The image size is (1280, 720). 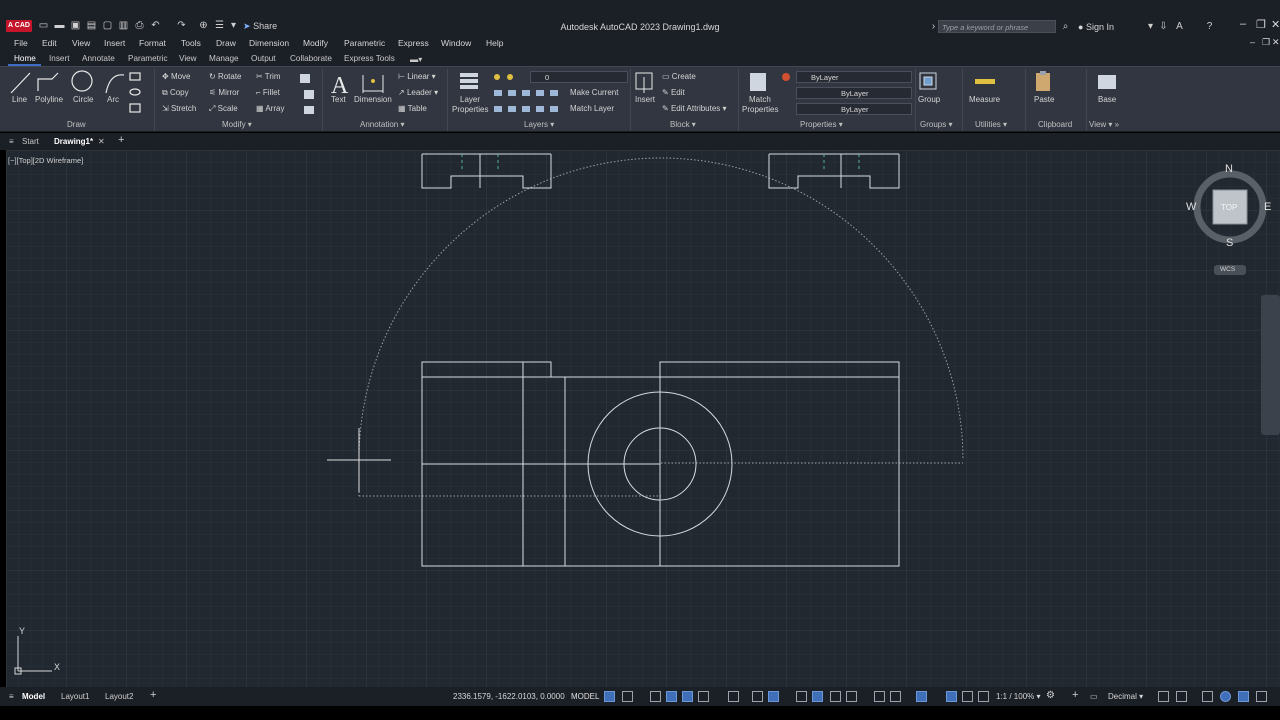 I want to click on menu-insert: Insert, so click(x=114, y=43).